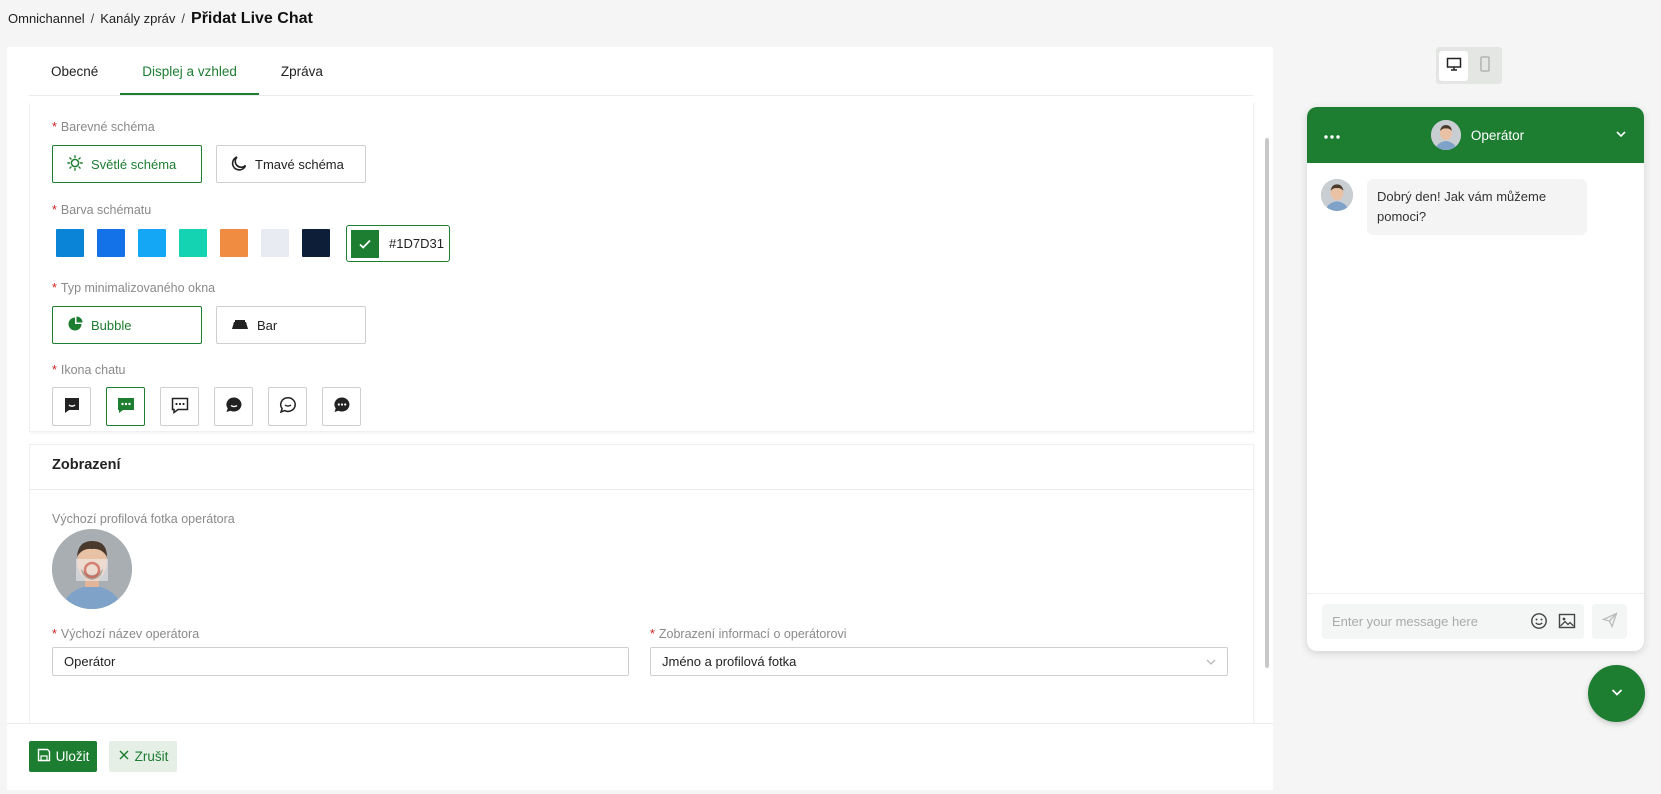 The width and height of the screenshot is (1661, 794). I want to click on chat-icon-label-text: Ikona chatu, so click(93, 370).